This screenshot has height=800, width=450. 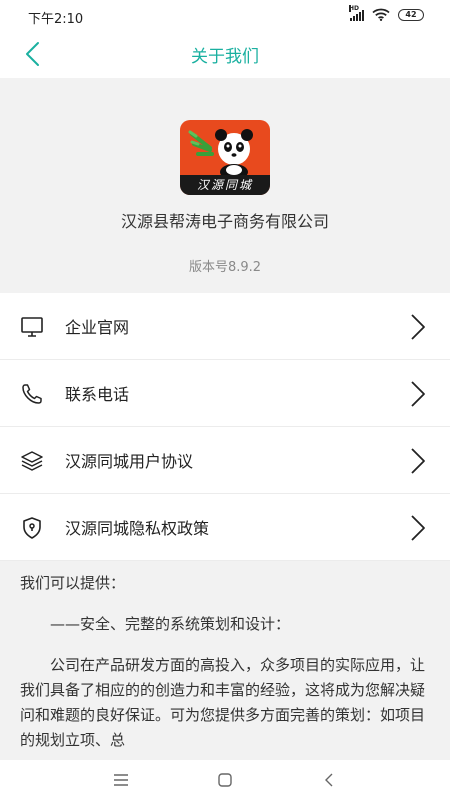 I want to click on menu-item-website: 企业官网, so click(x=225, y=326).